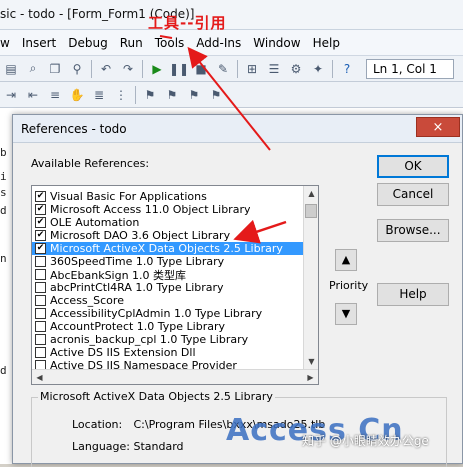 The image size is (463, 467). I want to click on arrow-to-selected-reference, so click(260, 231).